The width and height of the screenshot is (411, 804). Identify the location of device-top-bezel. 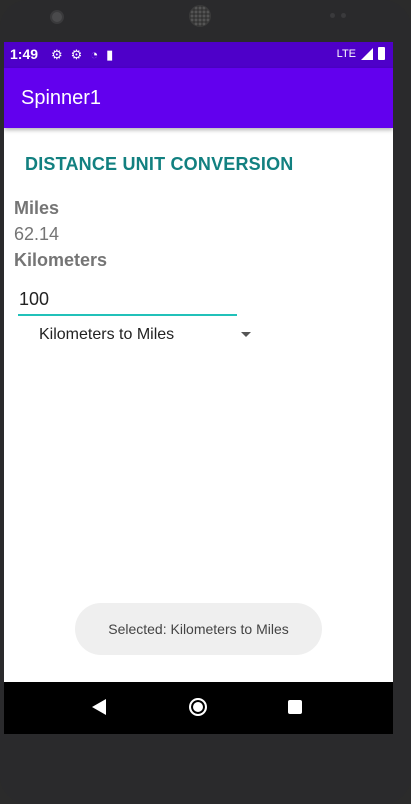
(205, 21).